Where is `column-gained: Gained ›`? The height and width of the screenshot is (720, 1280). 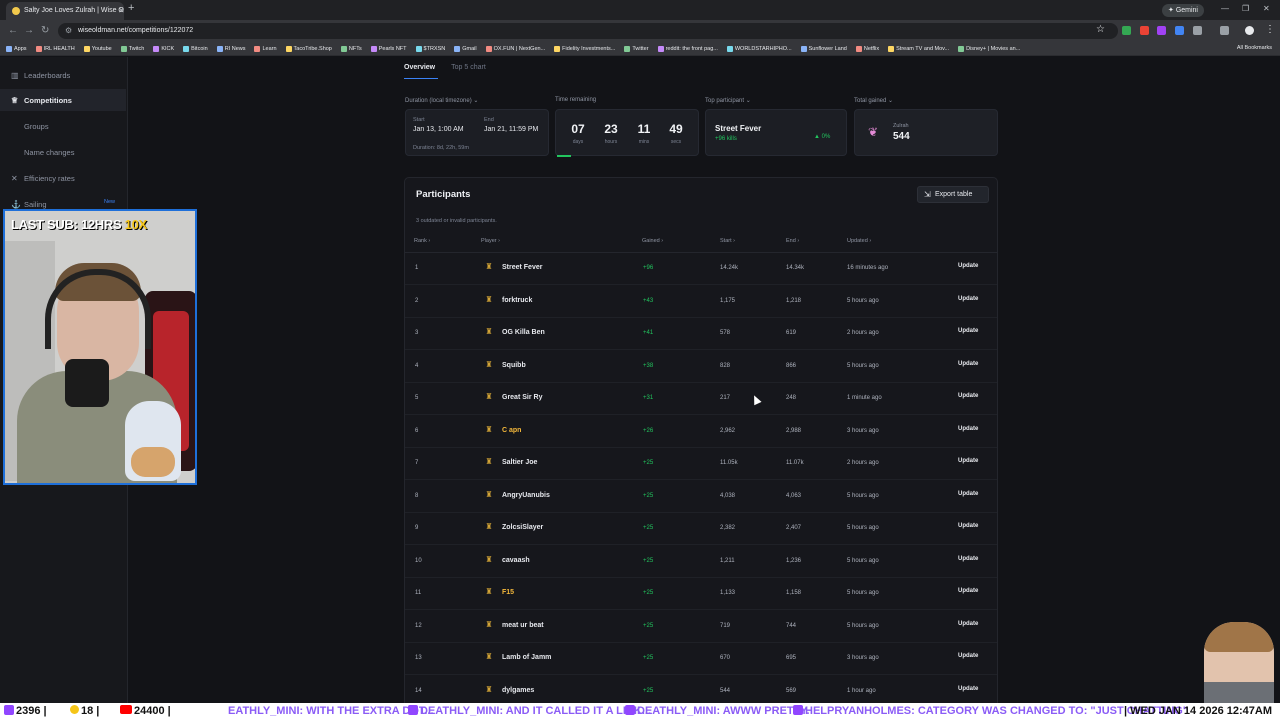
column-gained: Gained › is located at coordinates (652, 241).